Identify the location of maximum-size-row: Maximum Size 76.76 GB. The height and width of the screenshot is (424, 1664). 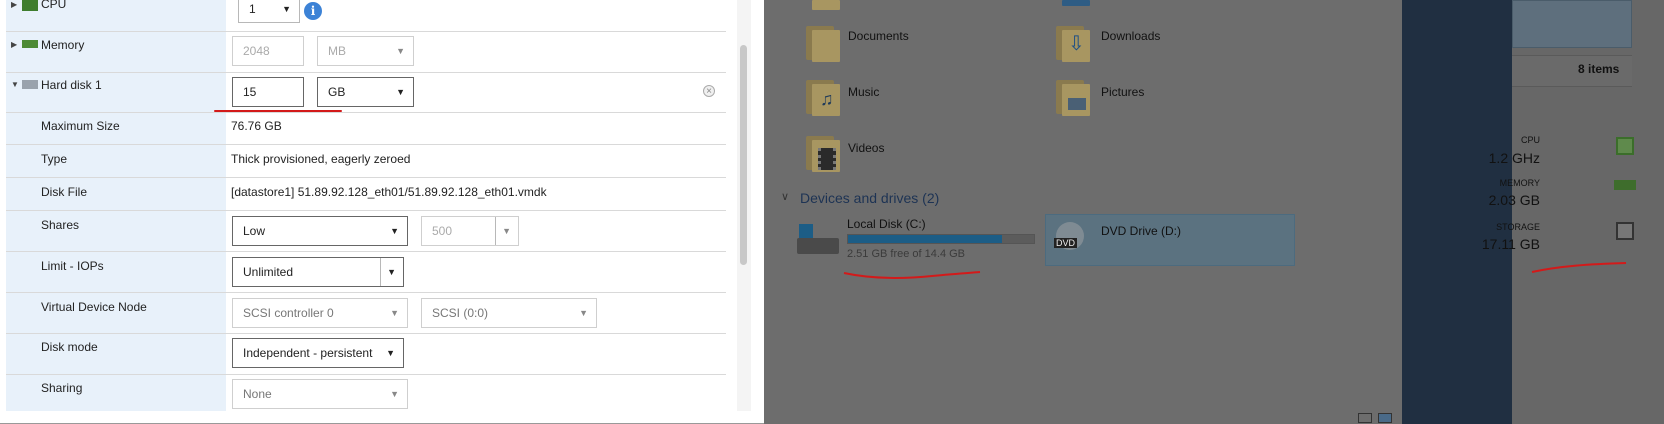
(366, 128).